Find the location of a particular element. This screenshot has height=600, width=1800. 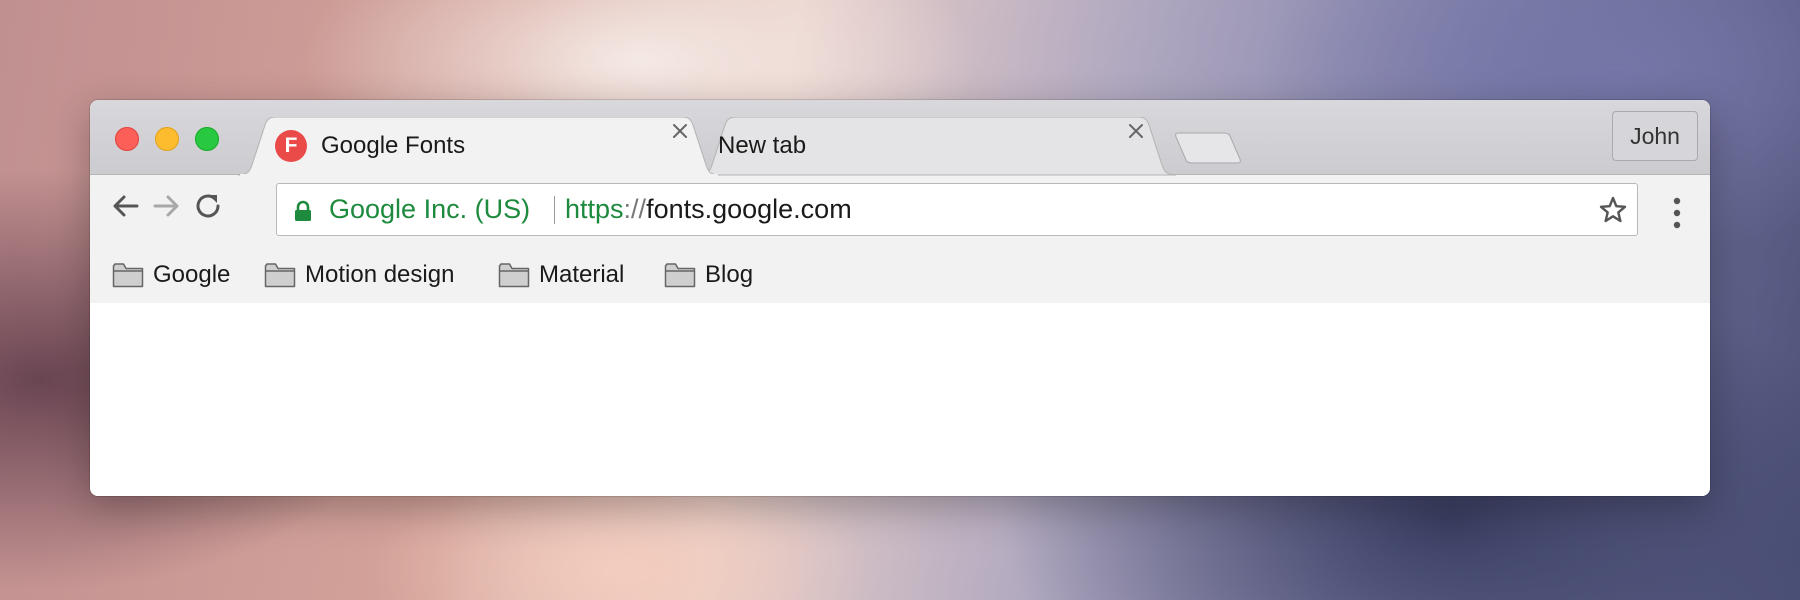

window-close-button is located at coordinates (127, 139).